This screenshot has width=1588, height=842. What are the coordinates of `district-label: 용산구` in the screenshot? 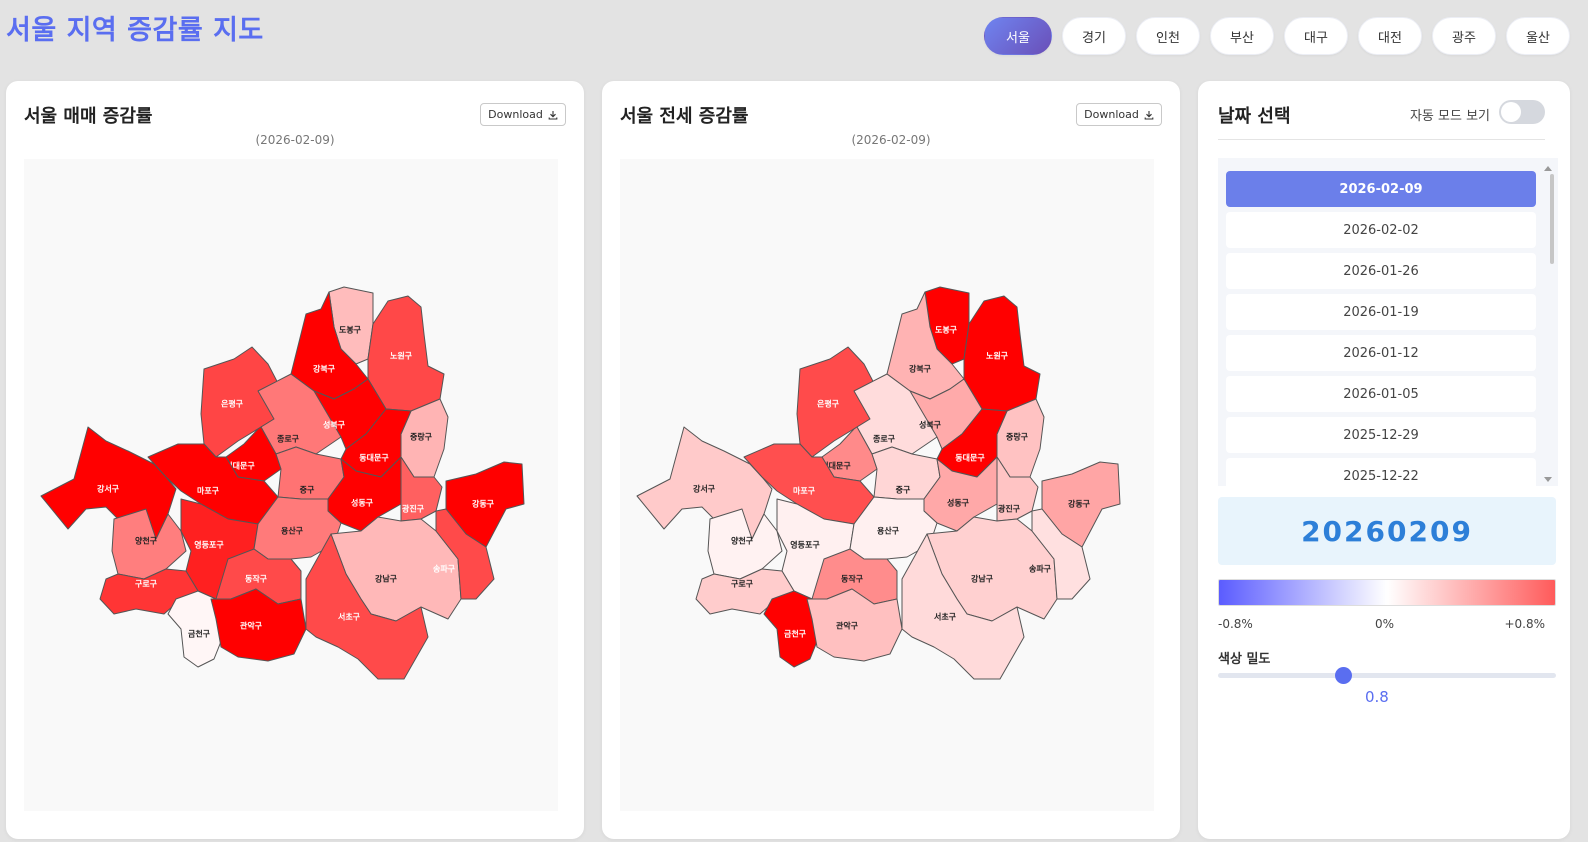 It's located at (888, 531).